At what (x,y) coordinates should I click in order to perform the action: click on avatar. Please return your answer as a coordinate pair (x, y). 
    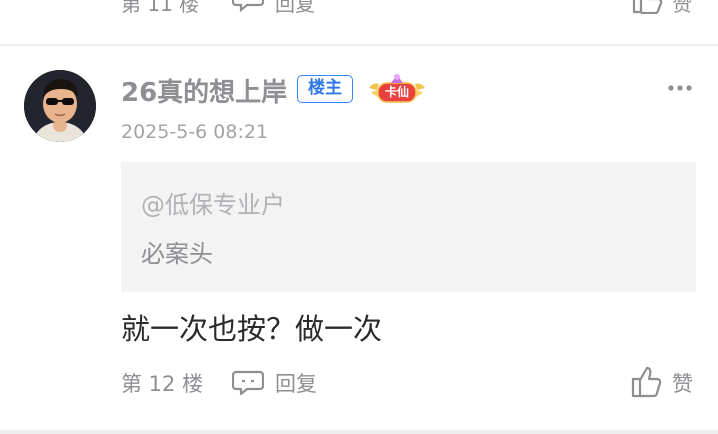
    Looking at the image, I should click on (60, 106).